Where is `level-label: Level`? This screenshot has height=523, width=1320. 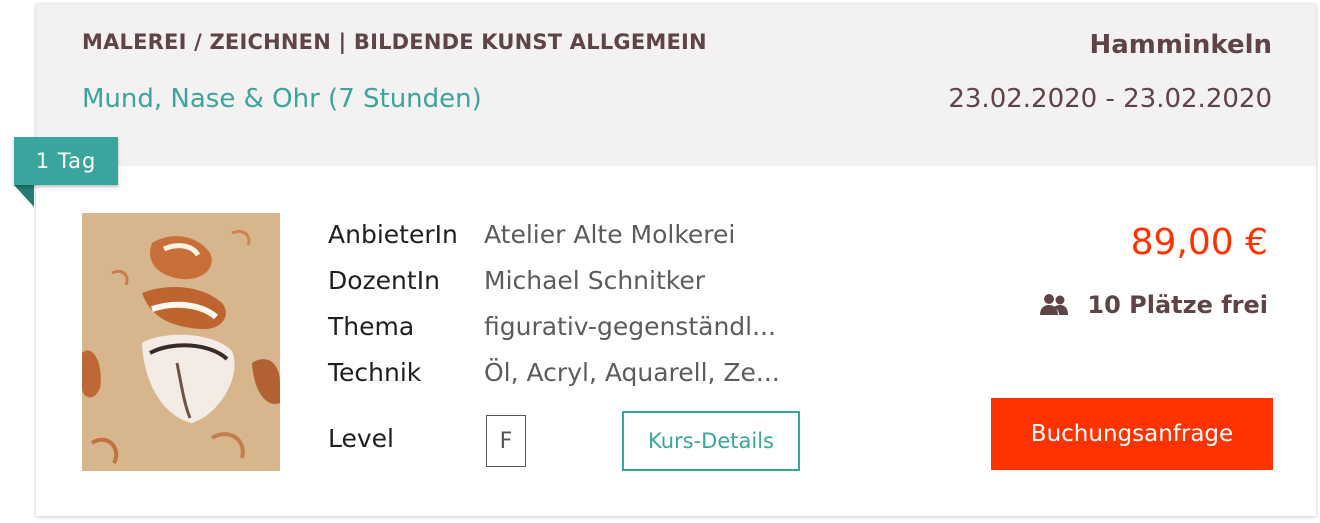 level-label: Level is located at coordinates (361, 438).